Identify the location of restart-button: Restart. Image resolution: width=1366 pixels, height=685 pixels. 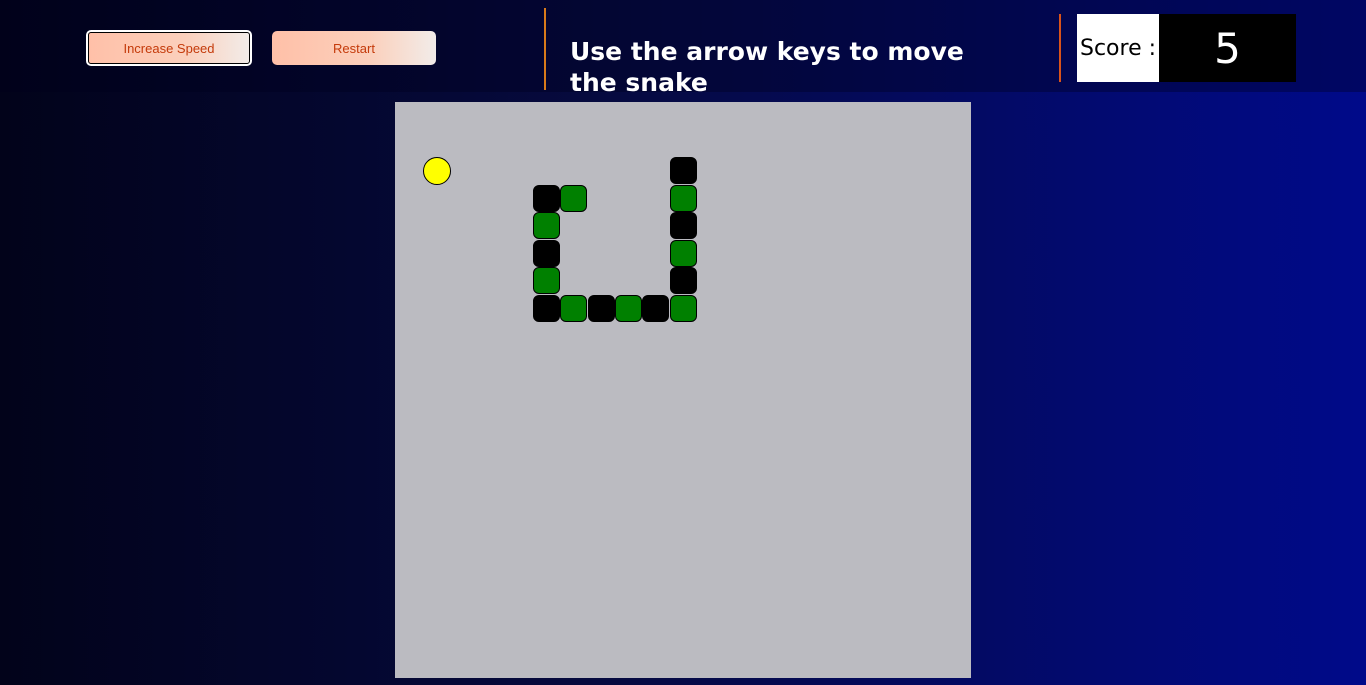
(354, 48).